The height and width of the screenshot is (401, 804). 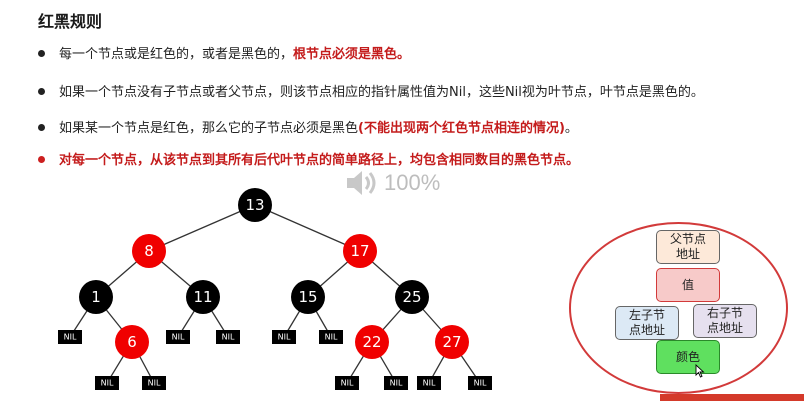 I want to click on left-child-address-label: 左子节 点地址, so click(x=646, y=322).